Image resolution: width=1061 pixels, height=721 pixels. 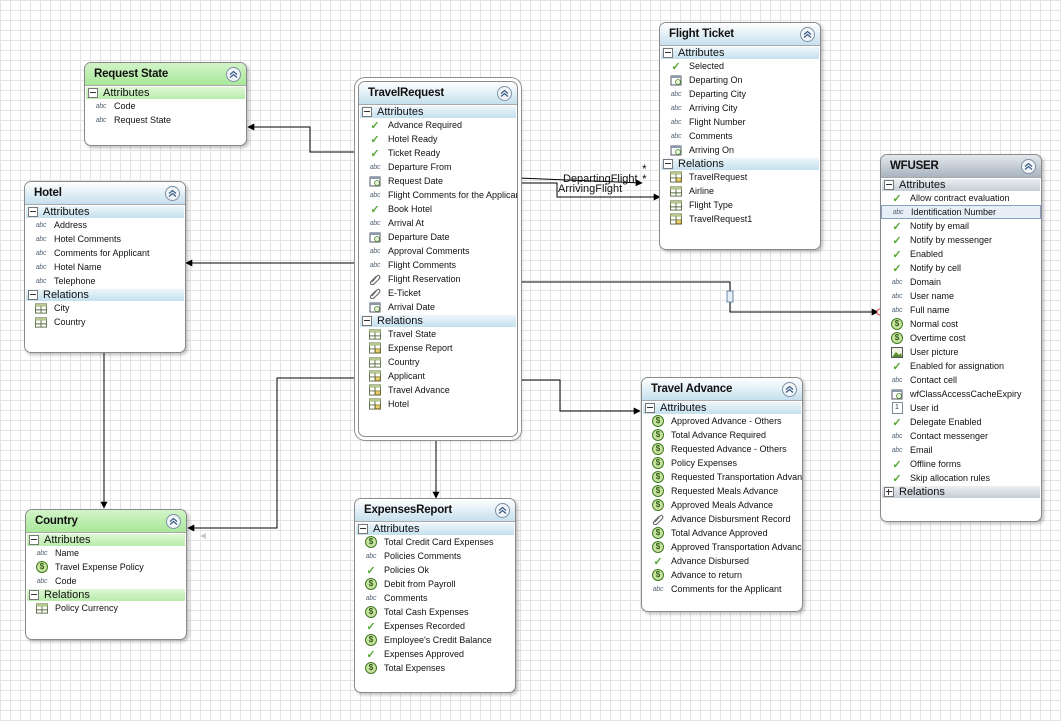 What do you see at coordinates (438, 209) in the screenshot?
I see `field-row: ✓ Book Hotel` at bounding box center [438, 209].